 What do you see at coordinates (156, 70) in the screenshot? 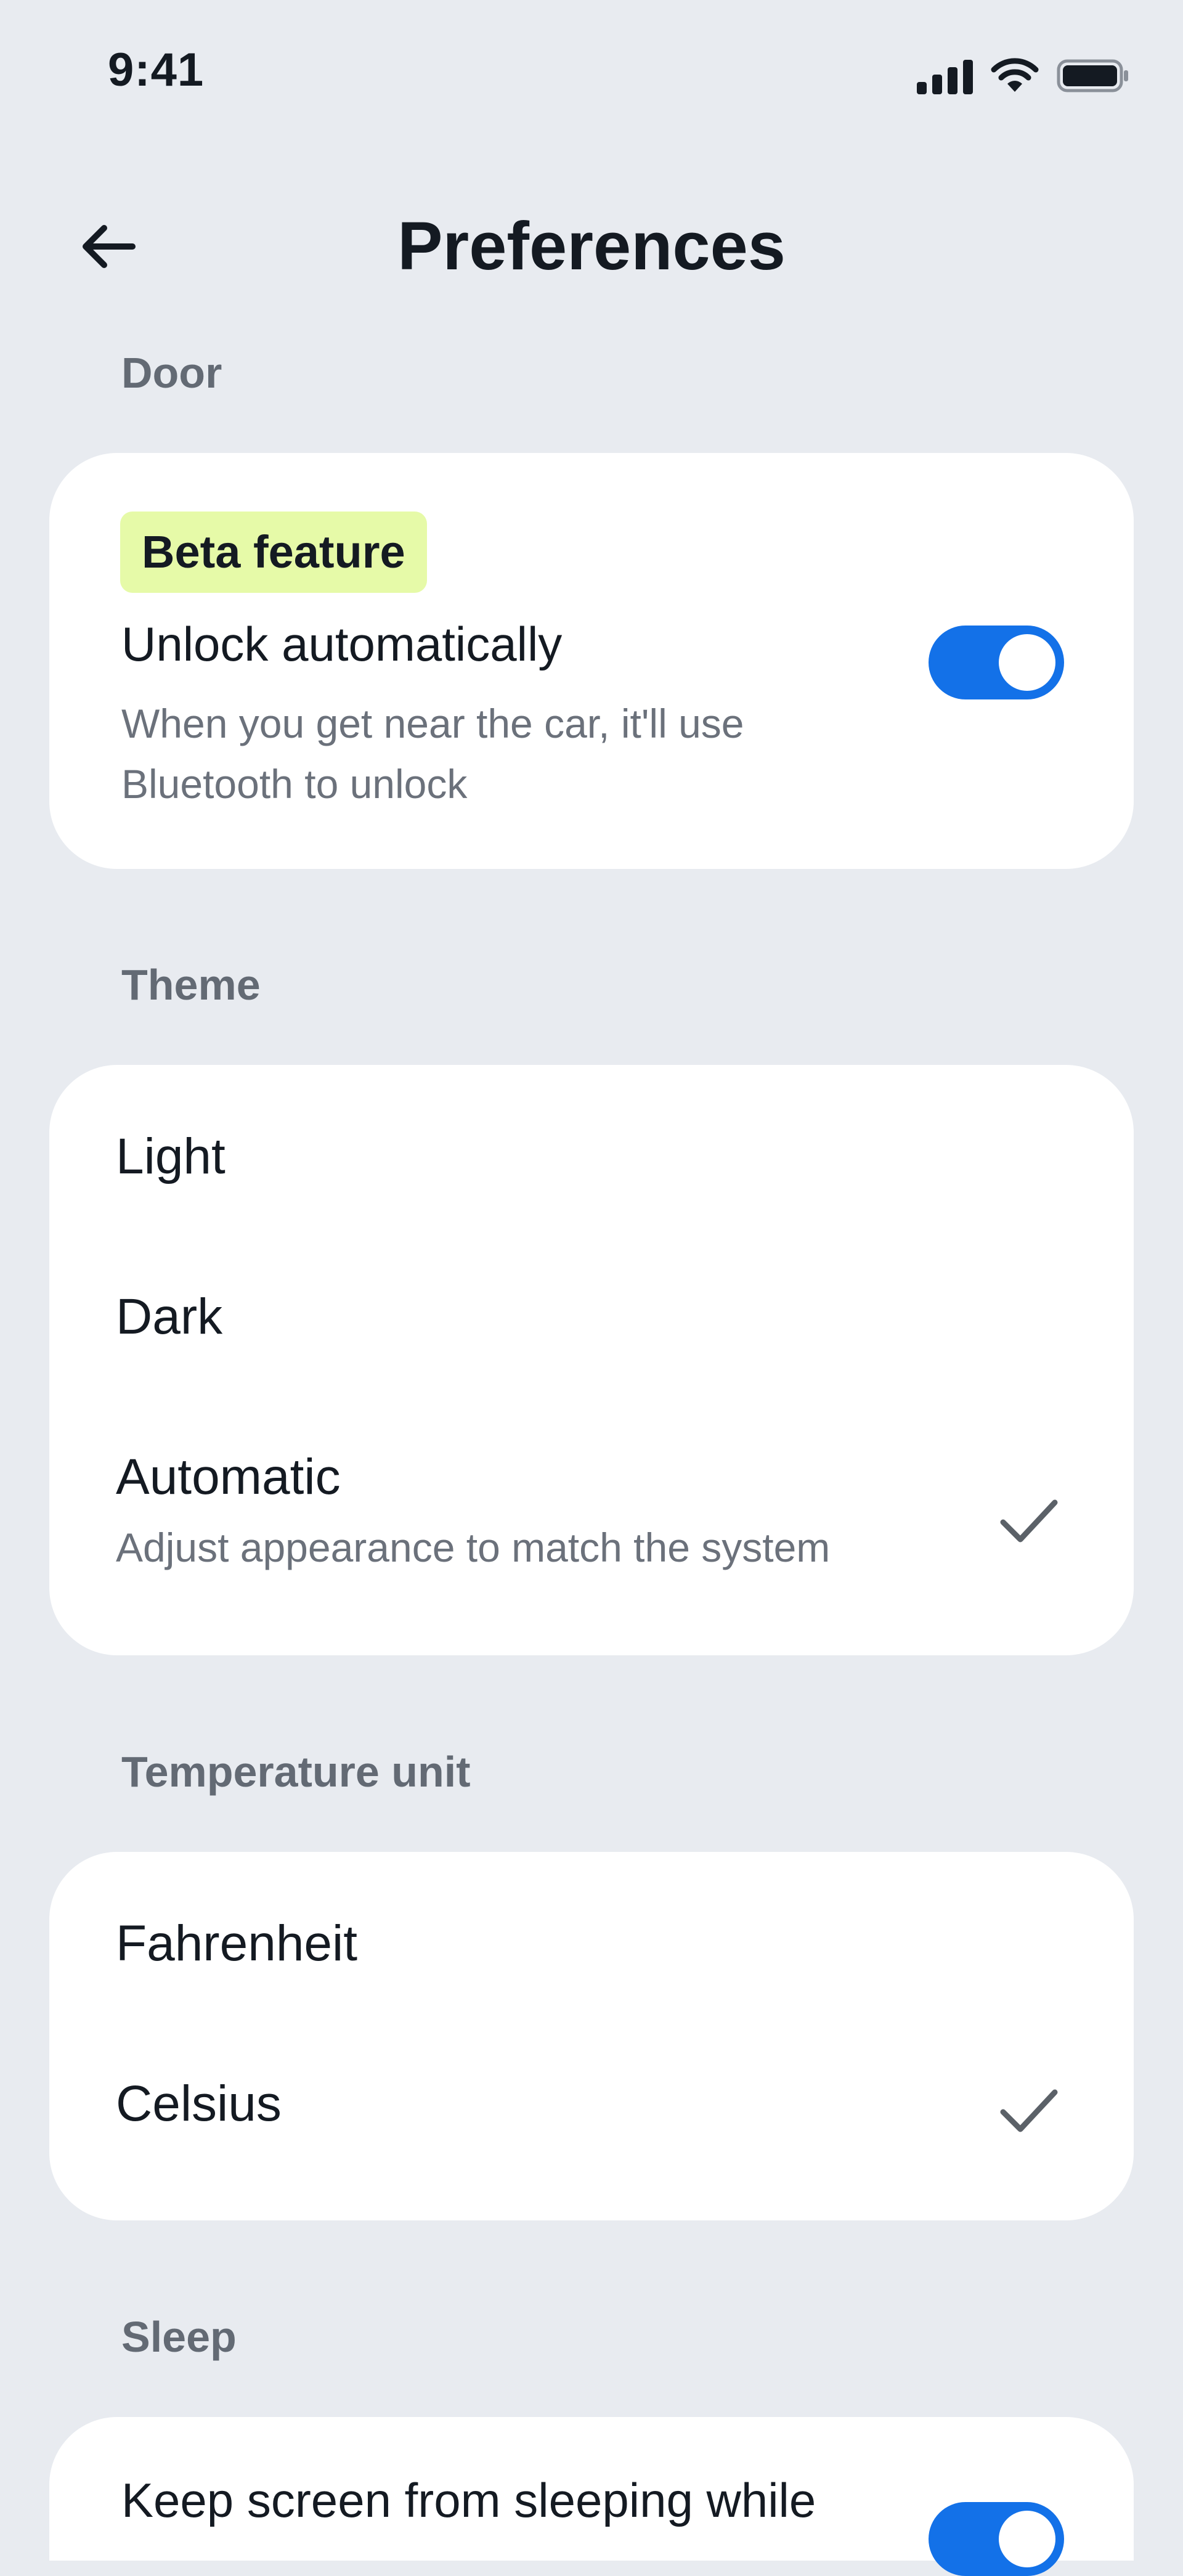
I see `status-time: 9:41` at bounding box center [156, 70].